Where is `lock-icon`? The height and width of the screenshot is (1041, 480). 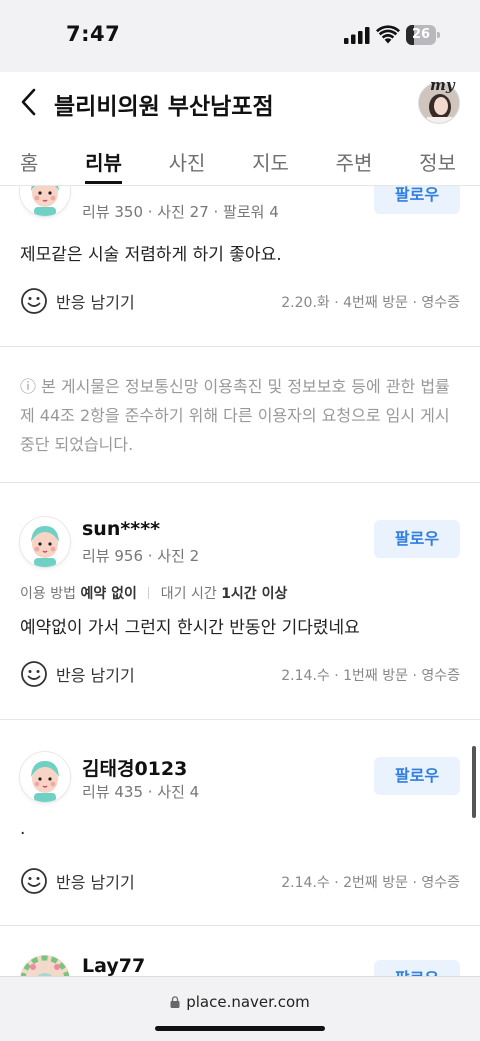
lock-icon is located at coordinates (175, 1002).